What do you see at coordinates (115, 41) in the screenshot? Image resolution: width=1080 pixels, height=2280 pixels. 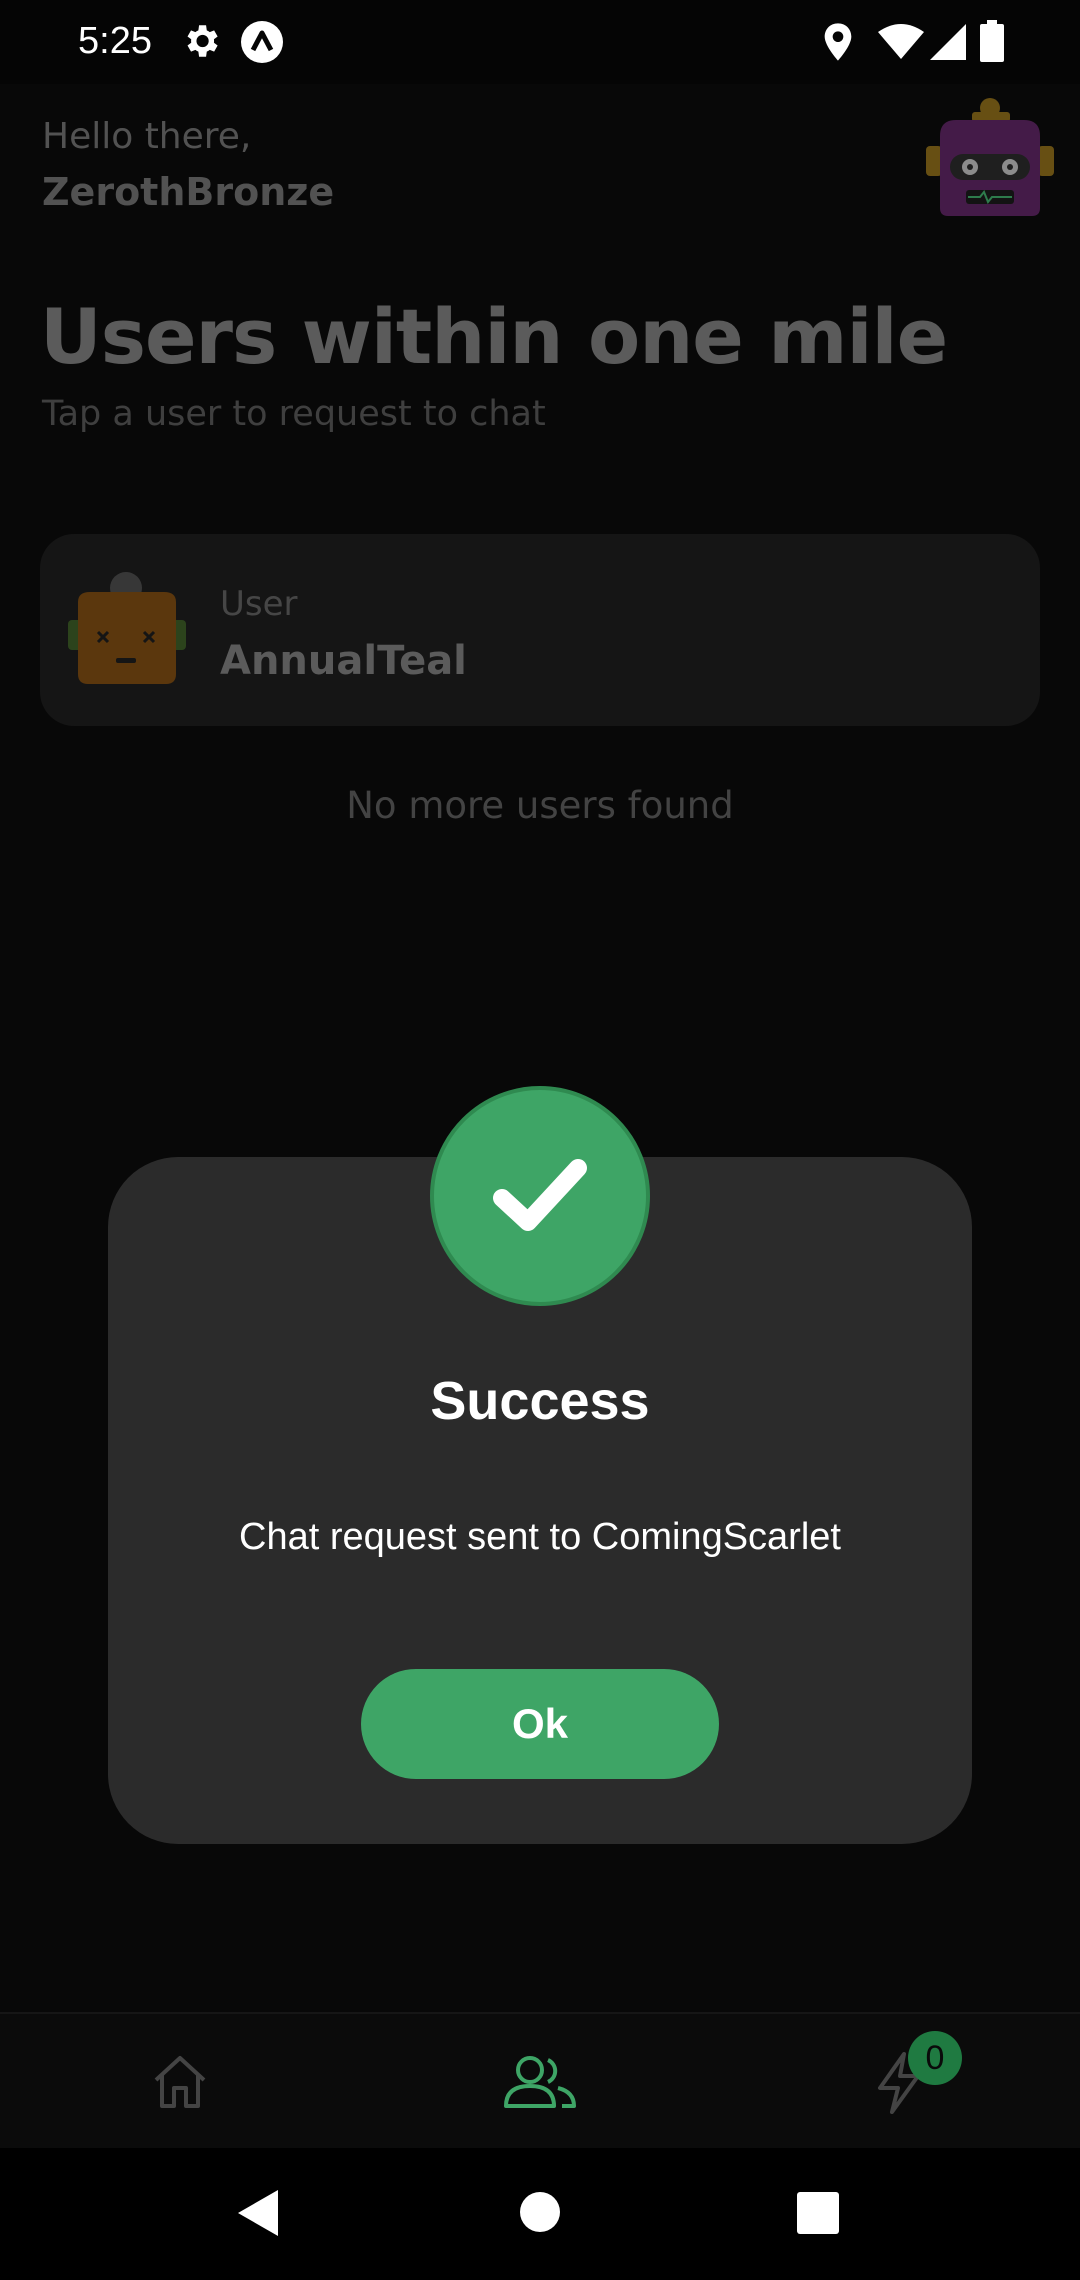 I see `status-time: 5:25` at bounding box center [115, 41].